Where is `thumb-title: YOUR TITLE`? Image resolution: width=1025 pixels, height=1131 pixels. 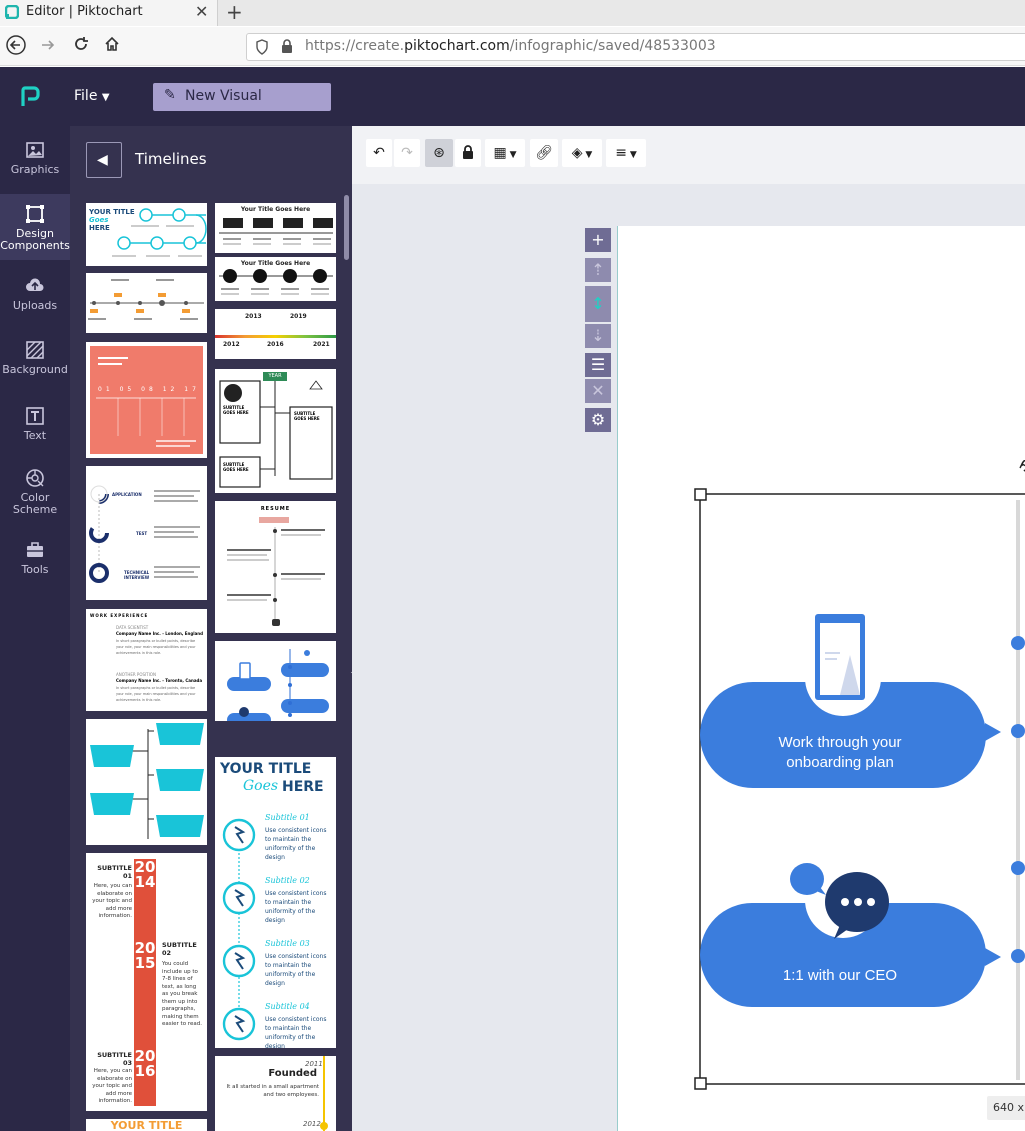
thumb-title: YOUR TITLE is located at coordinates (146, 1125).